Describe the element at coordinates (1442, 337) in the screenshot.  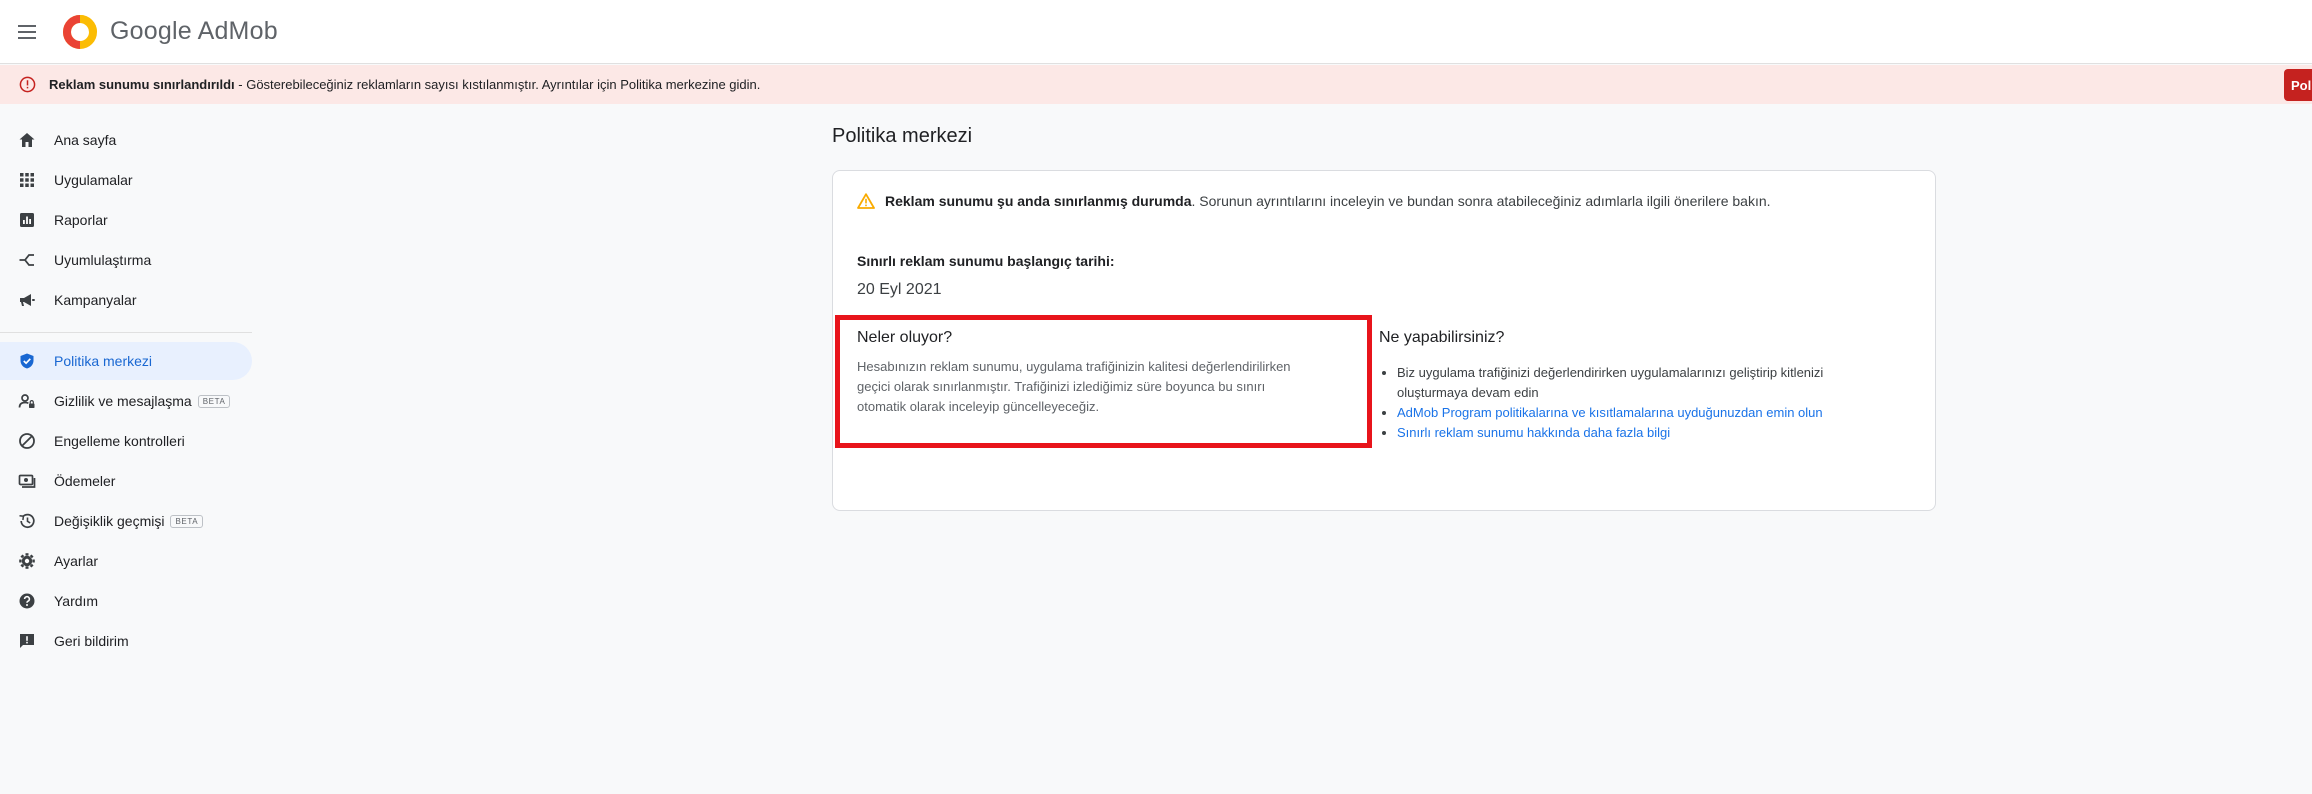
I see `what-you-can-do-title: Ne yapabilirsiniz?` at that location.